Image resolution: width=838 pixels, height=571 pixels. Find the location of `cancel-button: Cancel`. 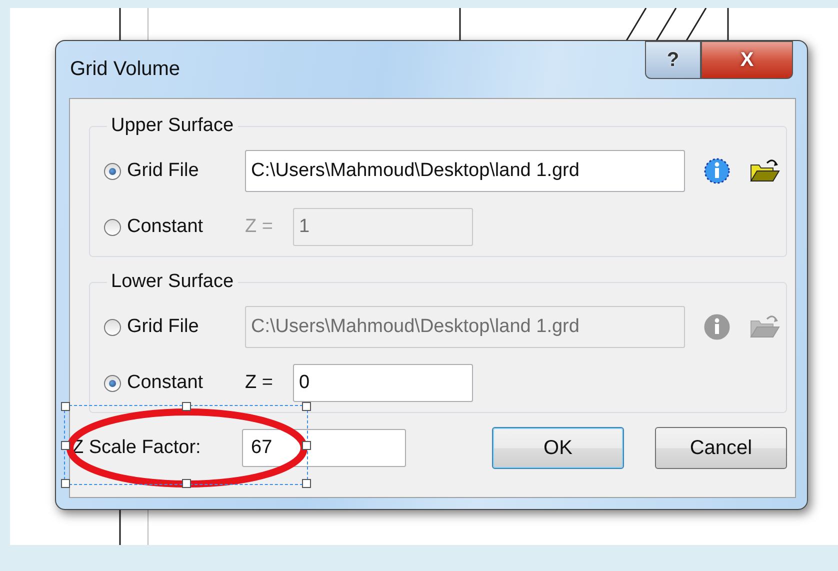

cancel-button: Cancel is located at coordinates (721, 448).